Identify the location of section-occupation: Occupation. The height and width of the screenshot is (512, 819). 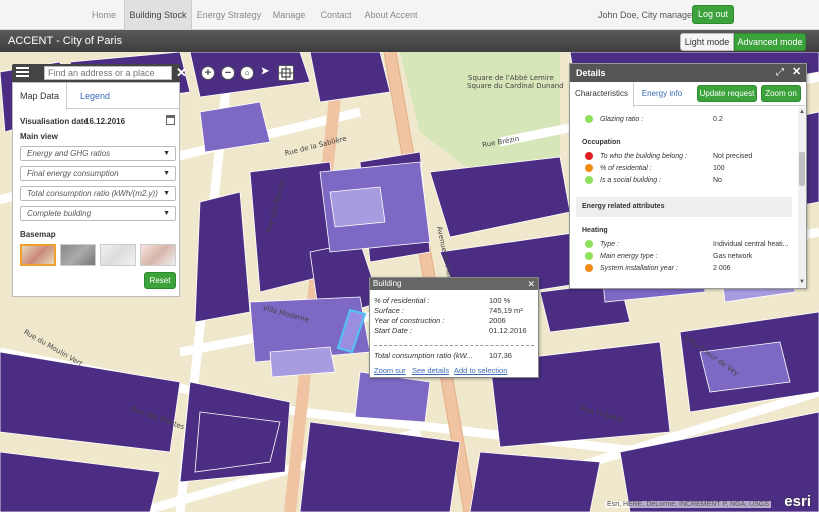
(601, 142).